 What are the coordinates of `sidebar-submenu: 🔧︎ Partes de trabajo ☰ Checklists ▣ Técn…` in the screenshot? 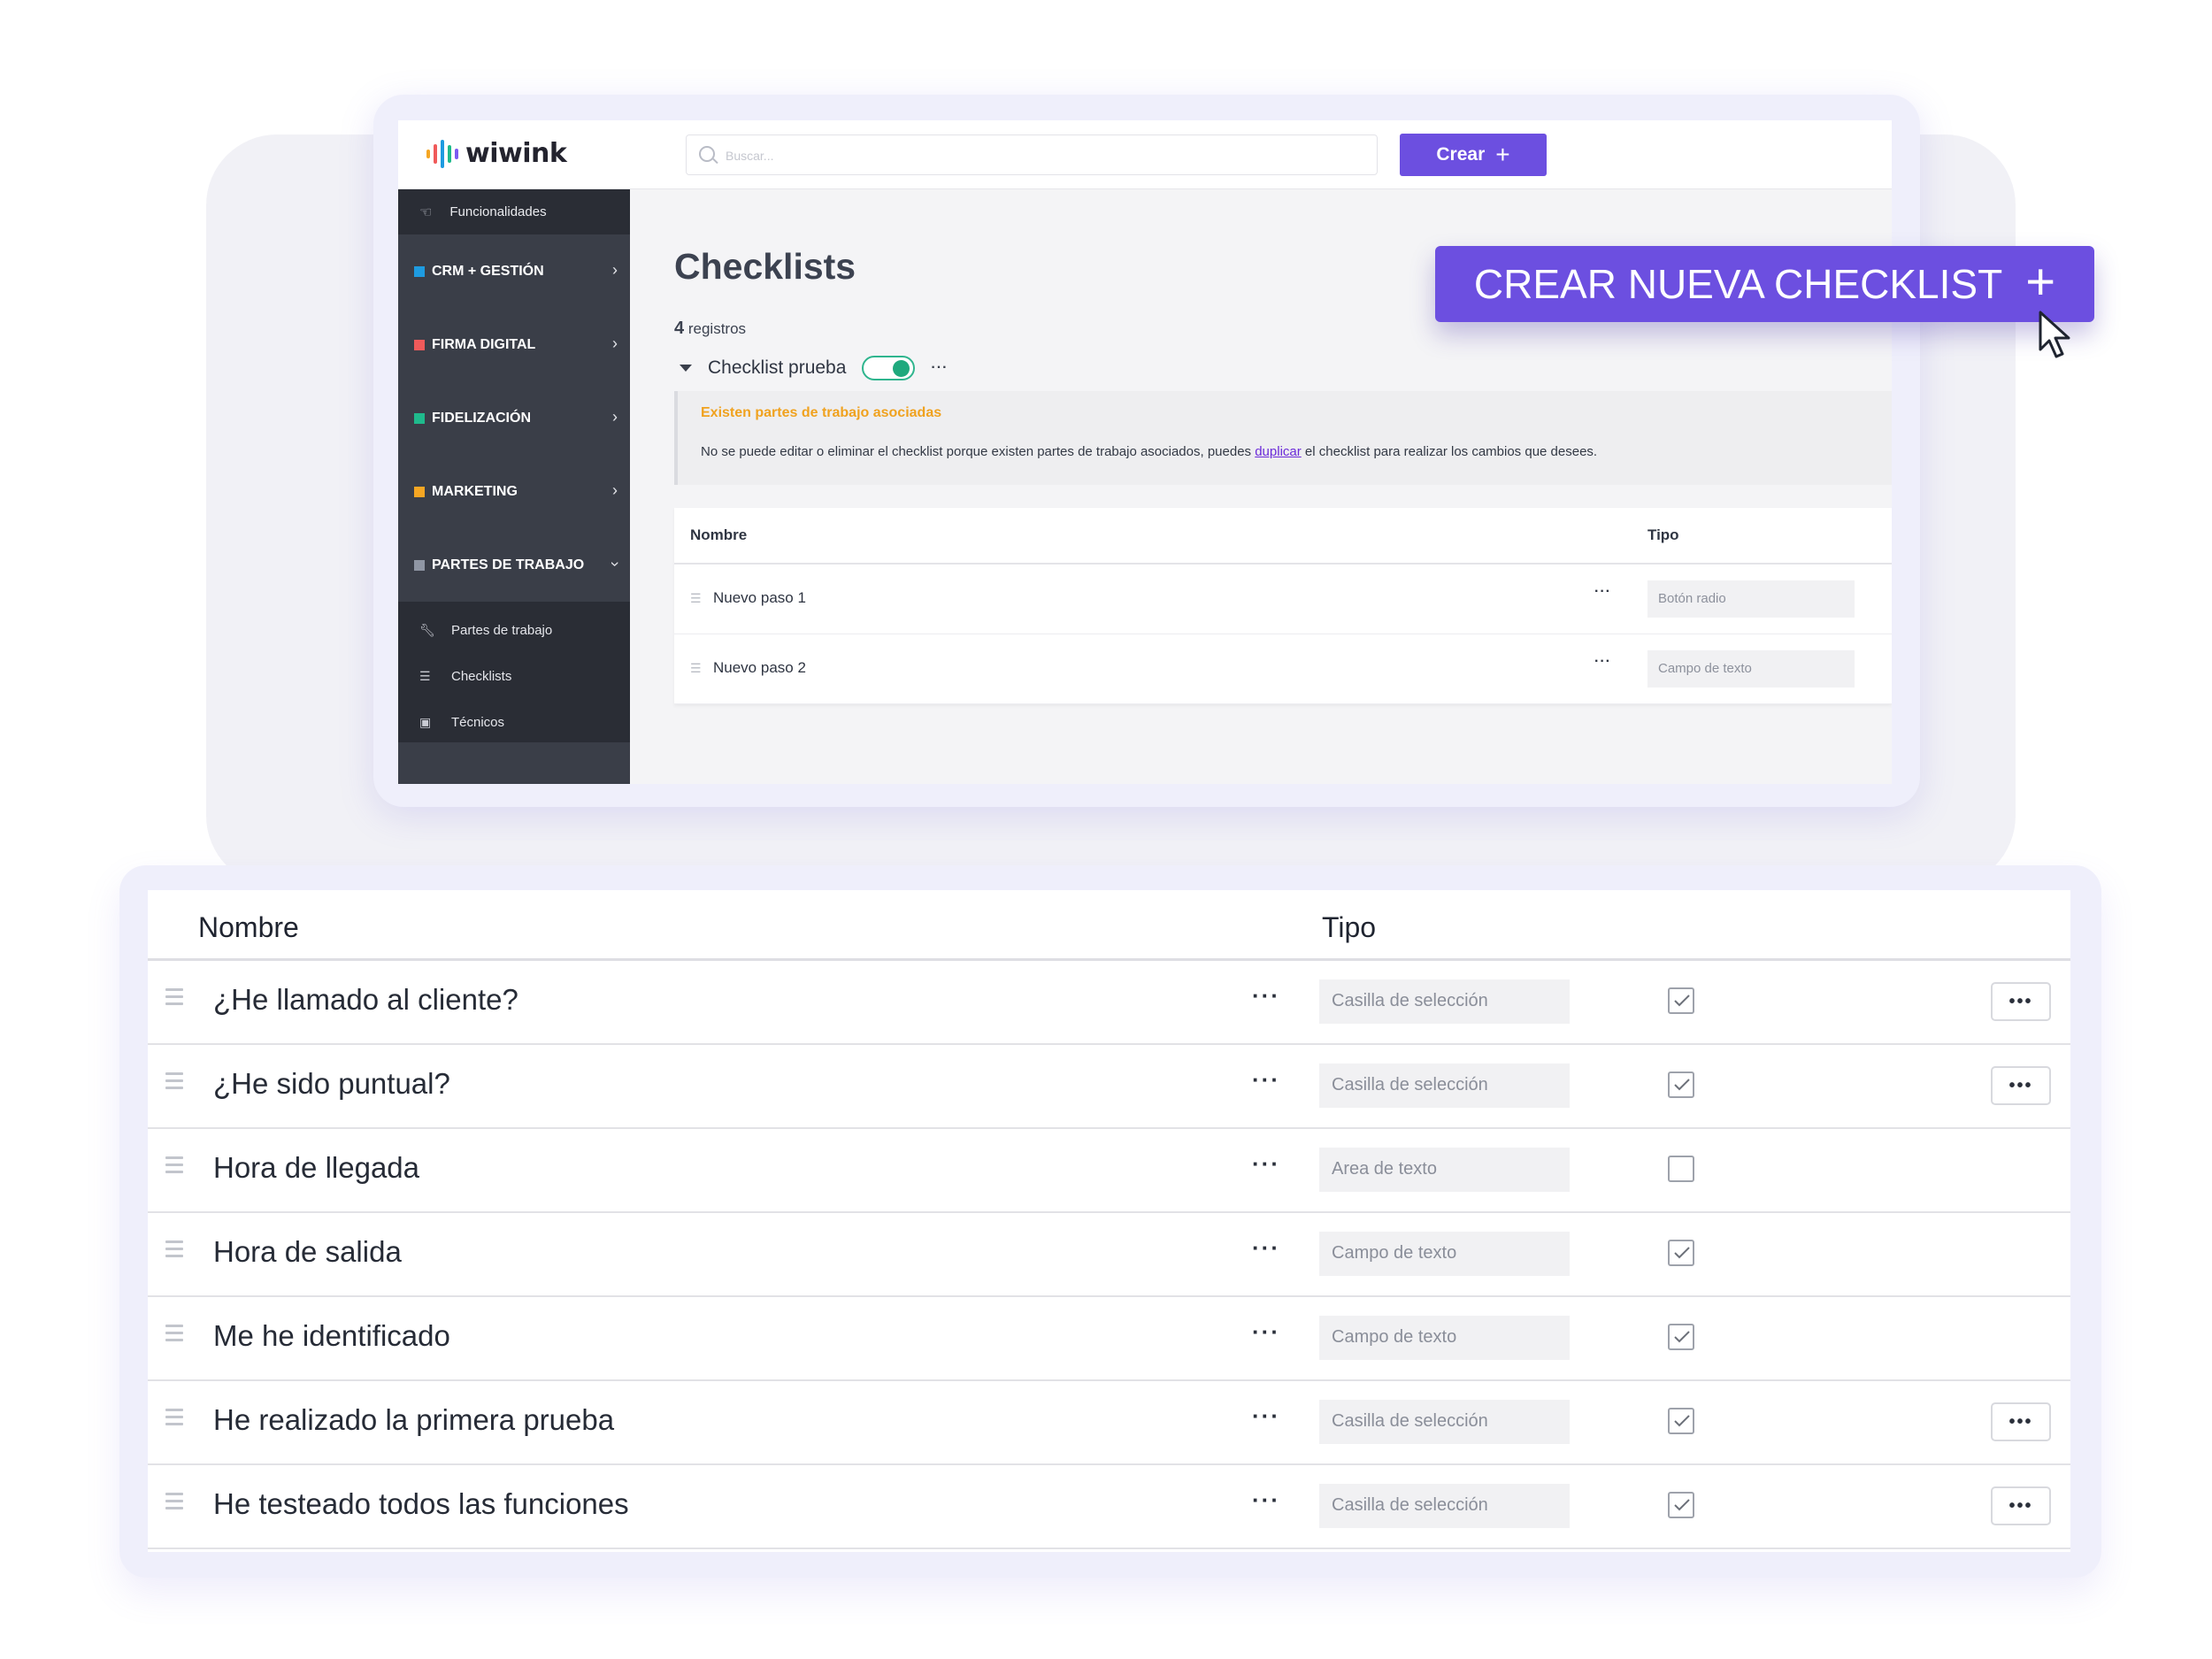 It's located at (514, 672).